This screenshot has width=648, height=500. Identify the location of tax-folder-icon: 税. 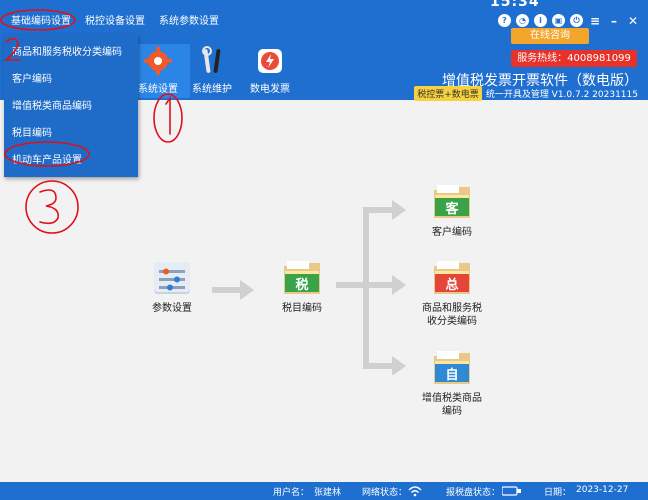
(302, 278).